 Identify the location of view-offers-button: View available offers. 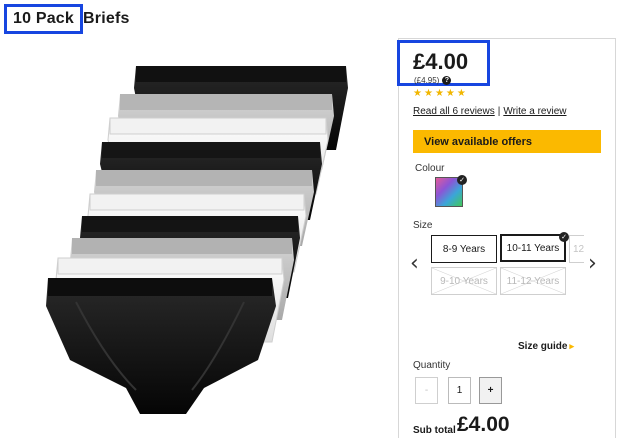
(507, 141).